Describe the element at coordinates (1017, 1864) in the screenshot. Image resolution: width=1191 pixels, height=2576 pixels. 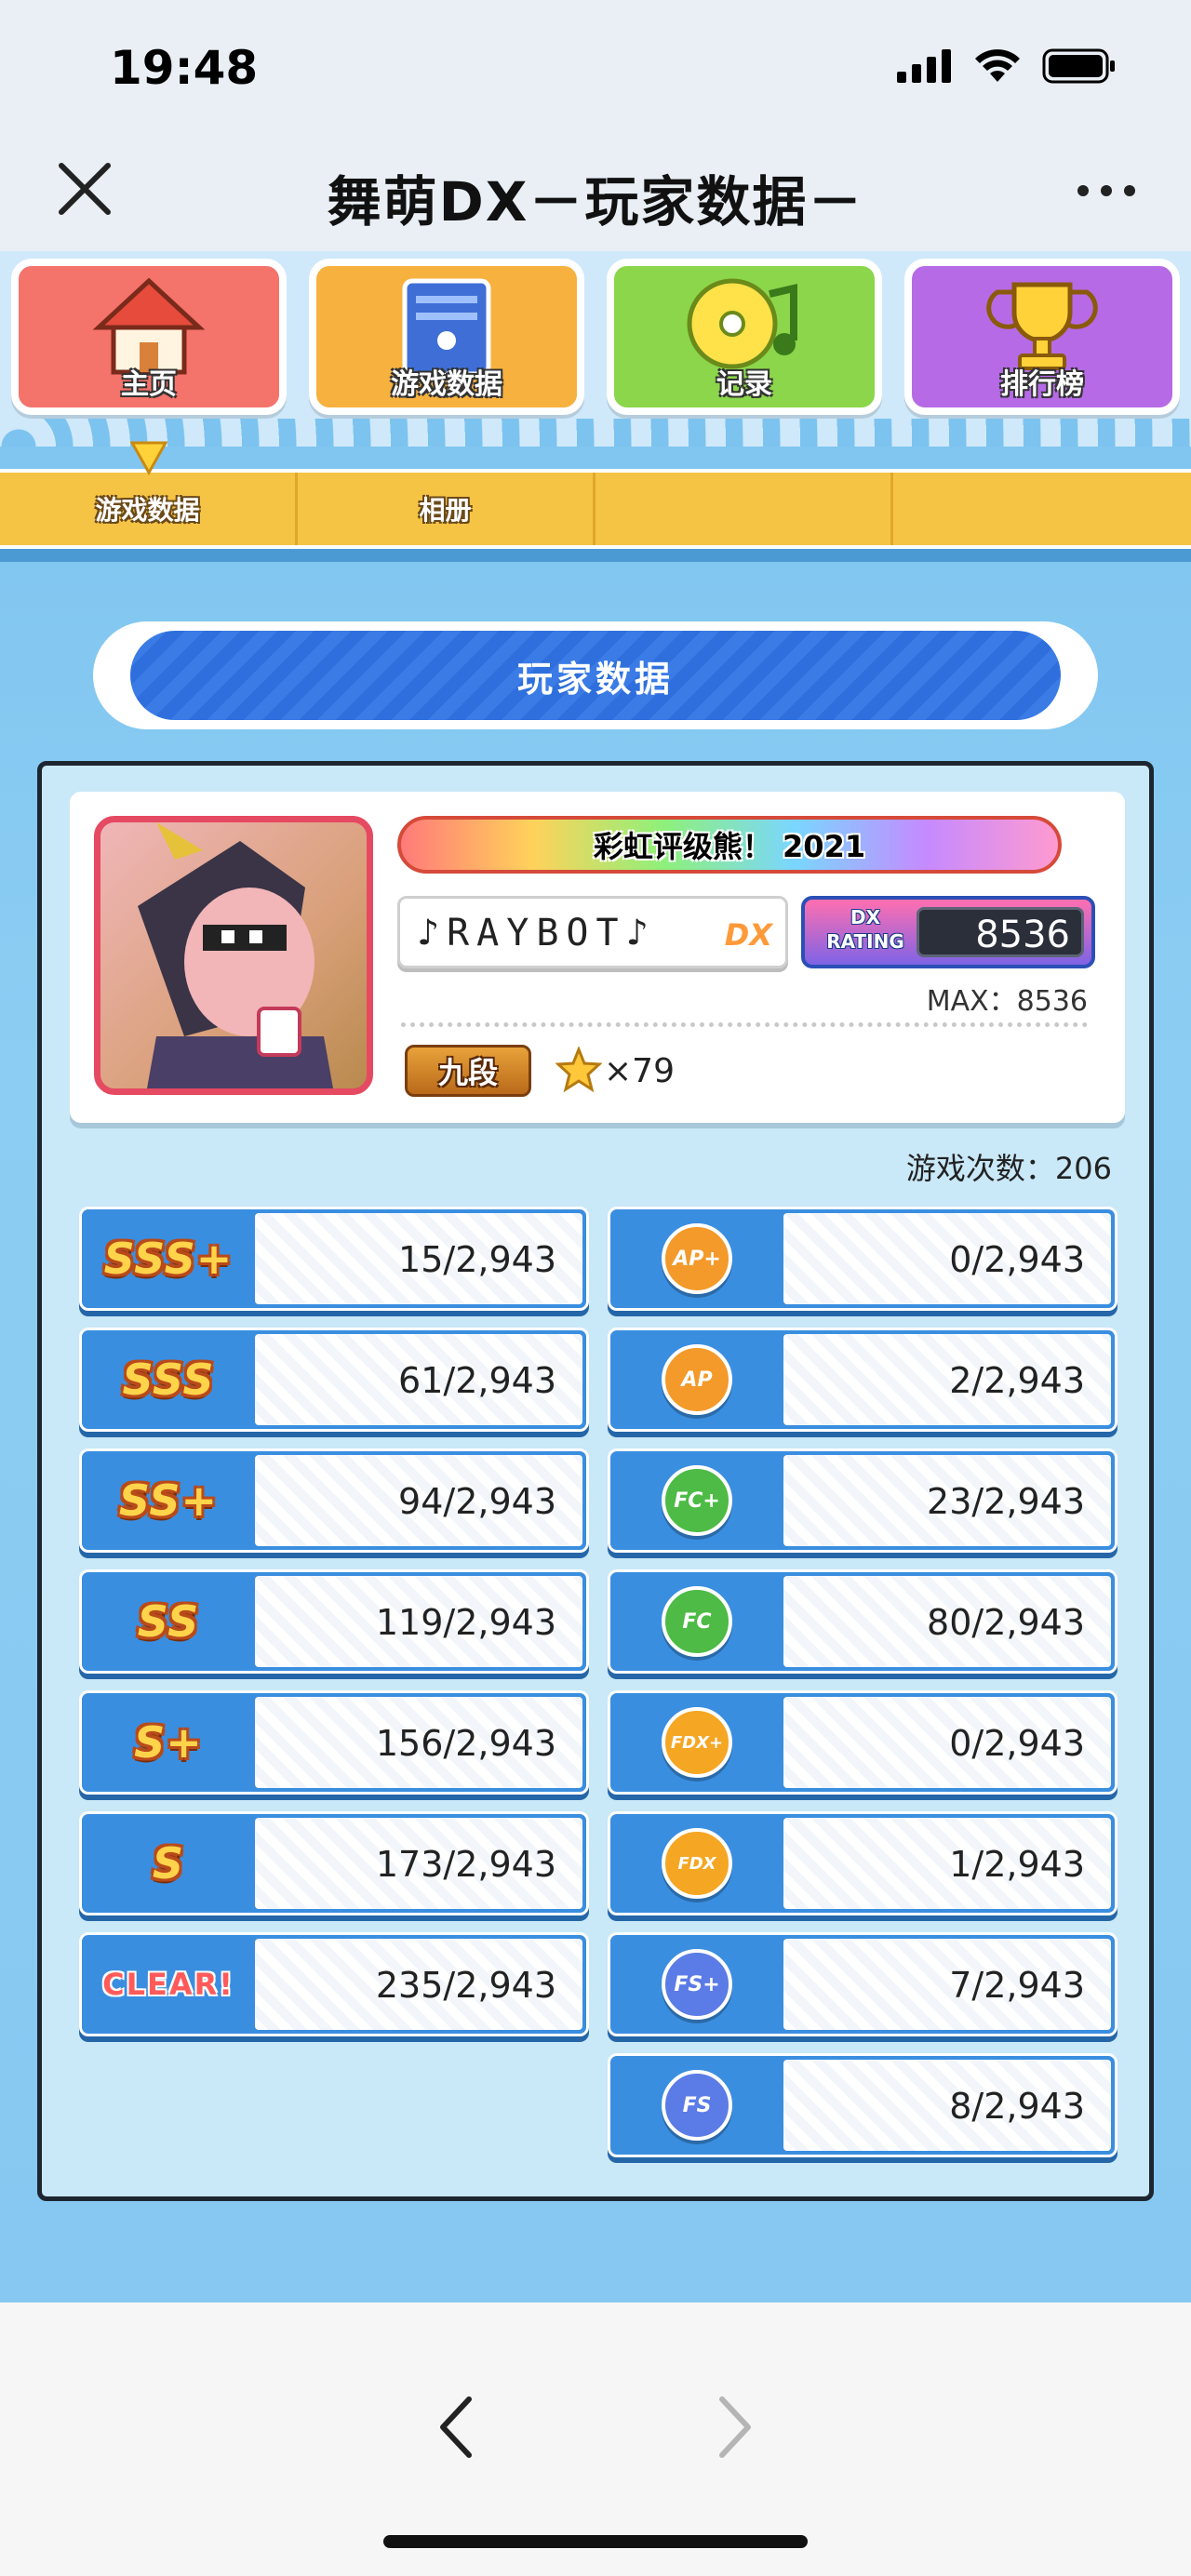
I see `stat-value: 1/2,943` at that location.